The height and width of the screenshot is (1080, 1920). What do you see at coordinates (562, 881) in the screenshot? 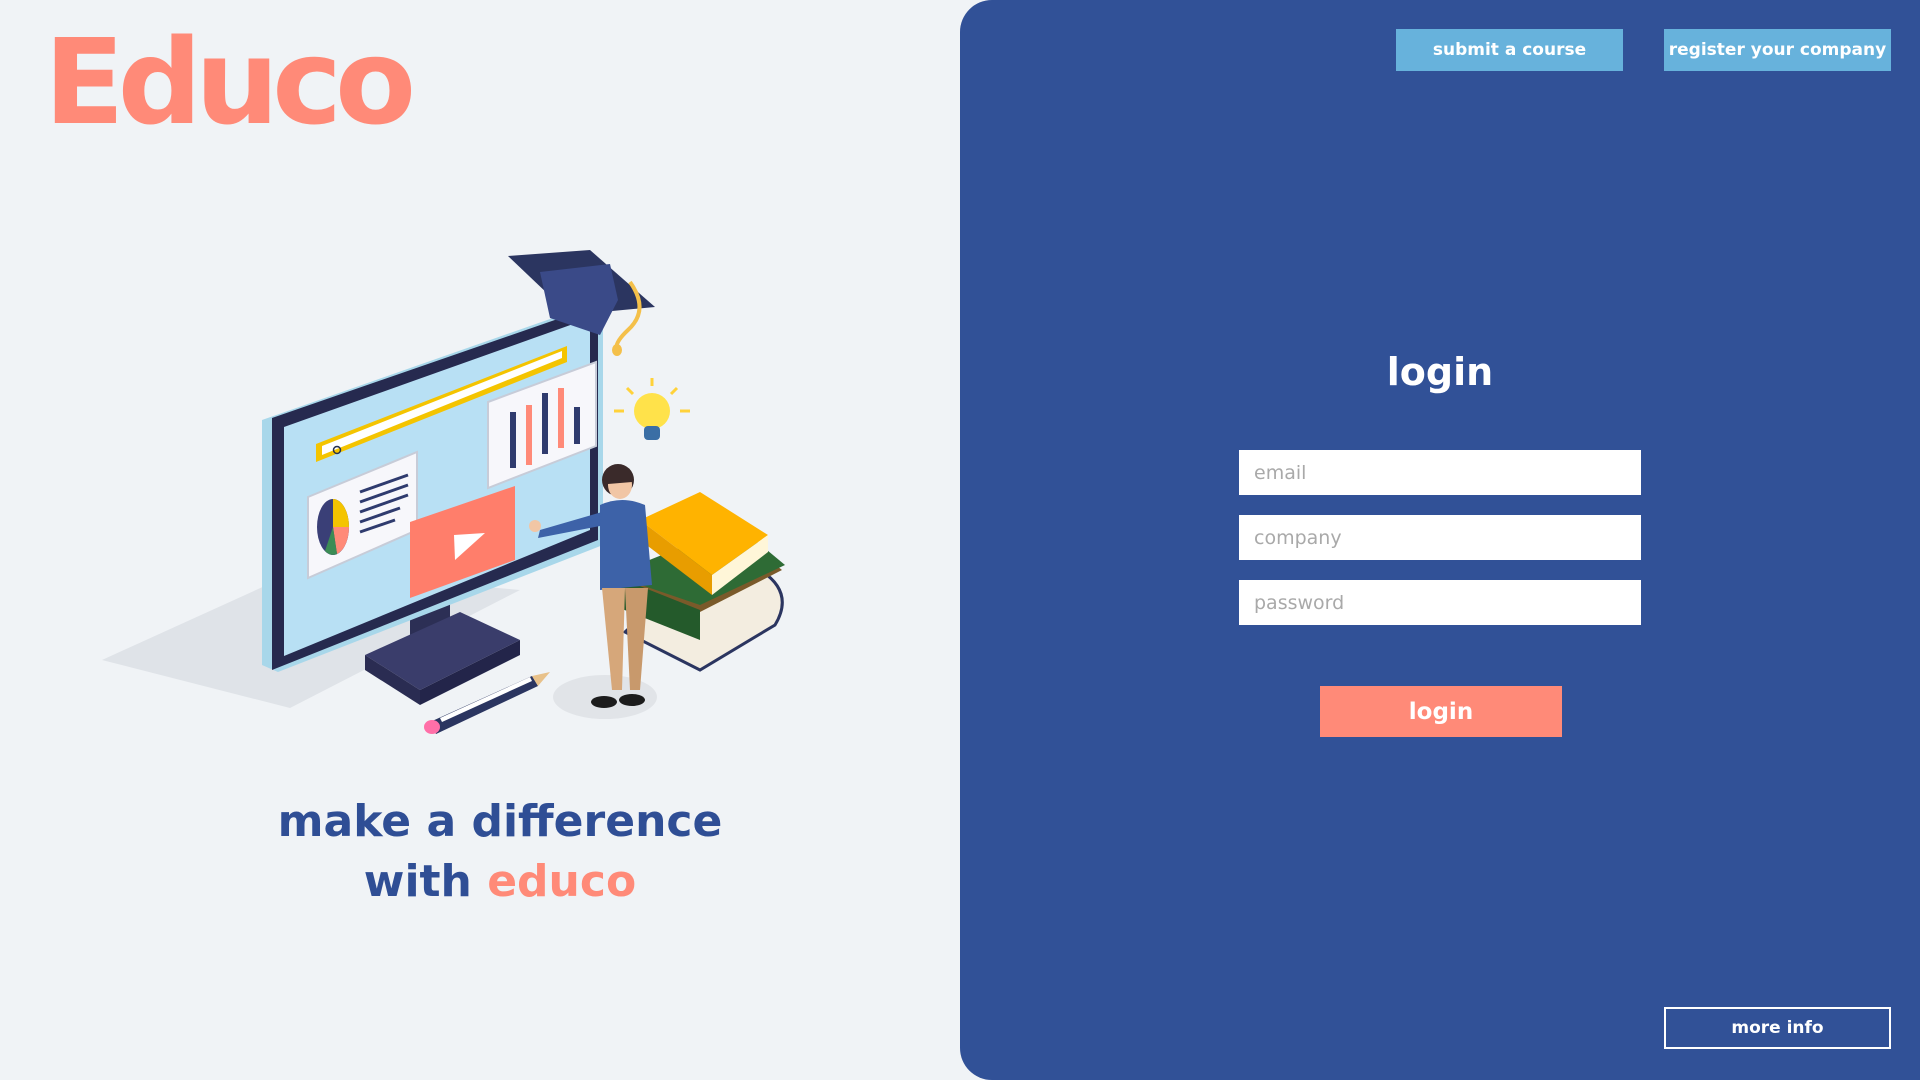
I see `tagline-brand: educo` at bounding box center [562, 881].